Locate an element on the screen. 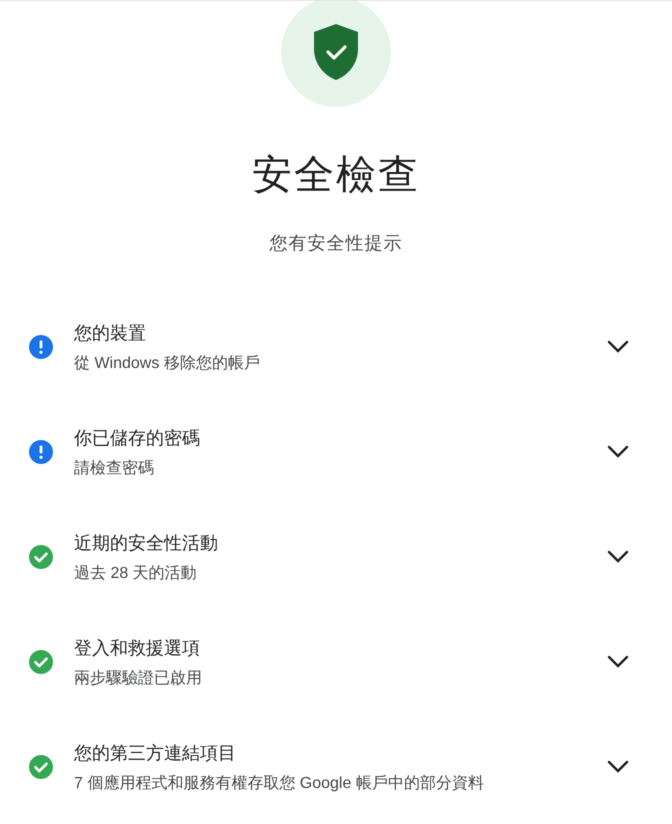 This screenshot has width=672, height=824. item-title: 登入和救援選項 is located at coordinates (137, 648).